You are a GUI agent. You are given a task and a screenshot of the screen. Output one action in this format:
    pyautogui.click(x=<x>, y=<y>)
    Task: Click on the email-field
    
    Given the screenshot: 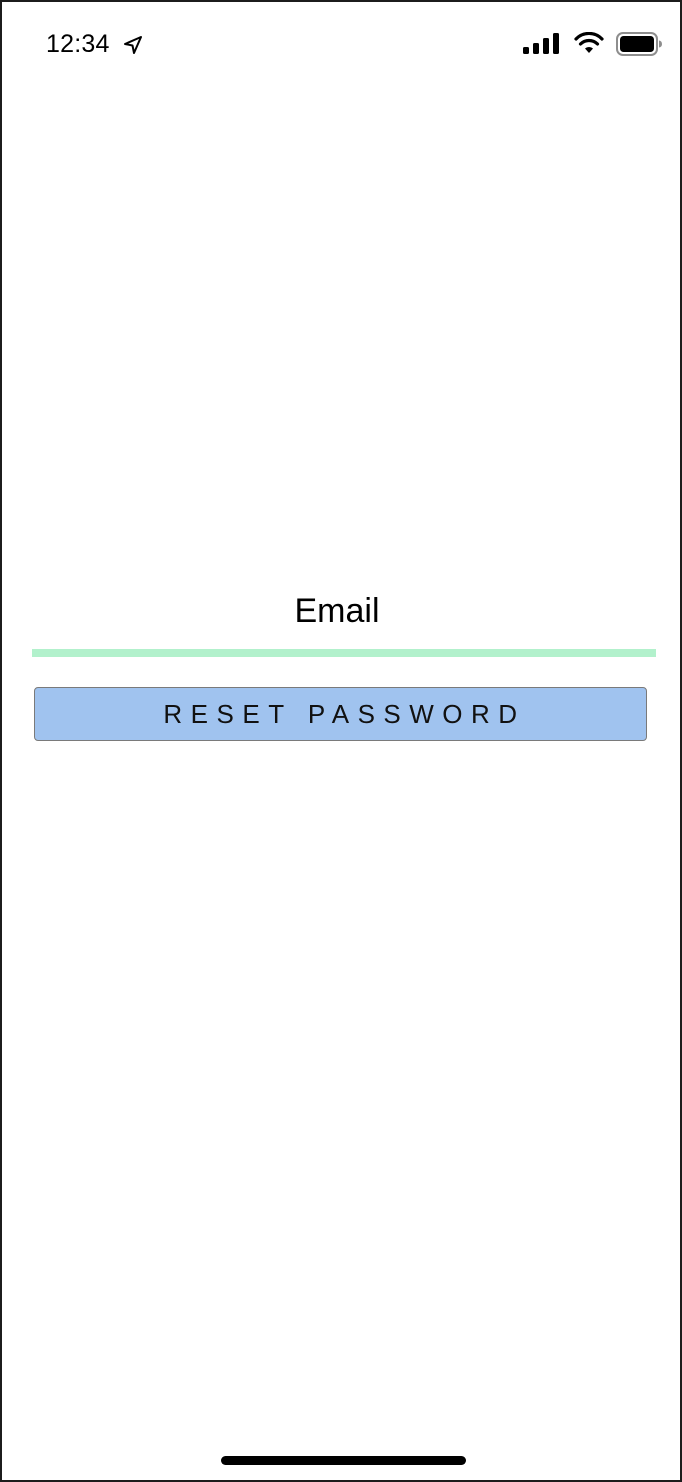 What is the action you would take?
    pyautogui.click(x=346, y=618)
    